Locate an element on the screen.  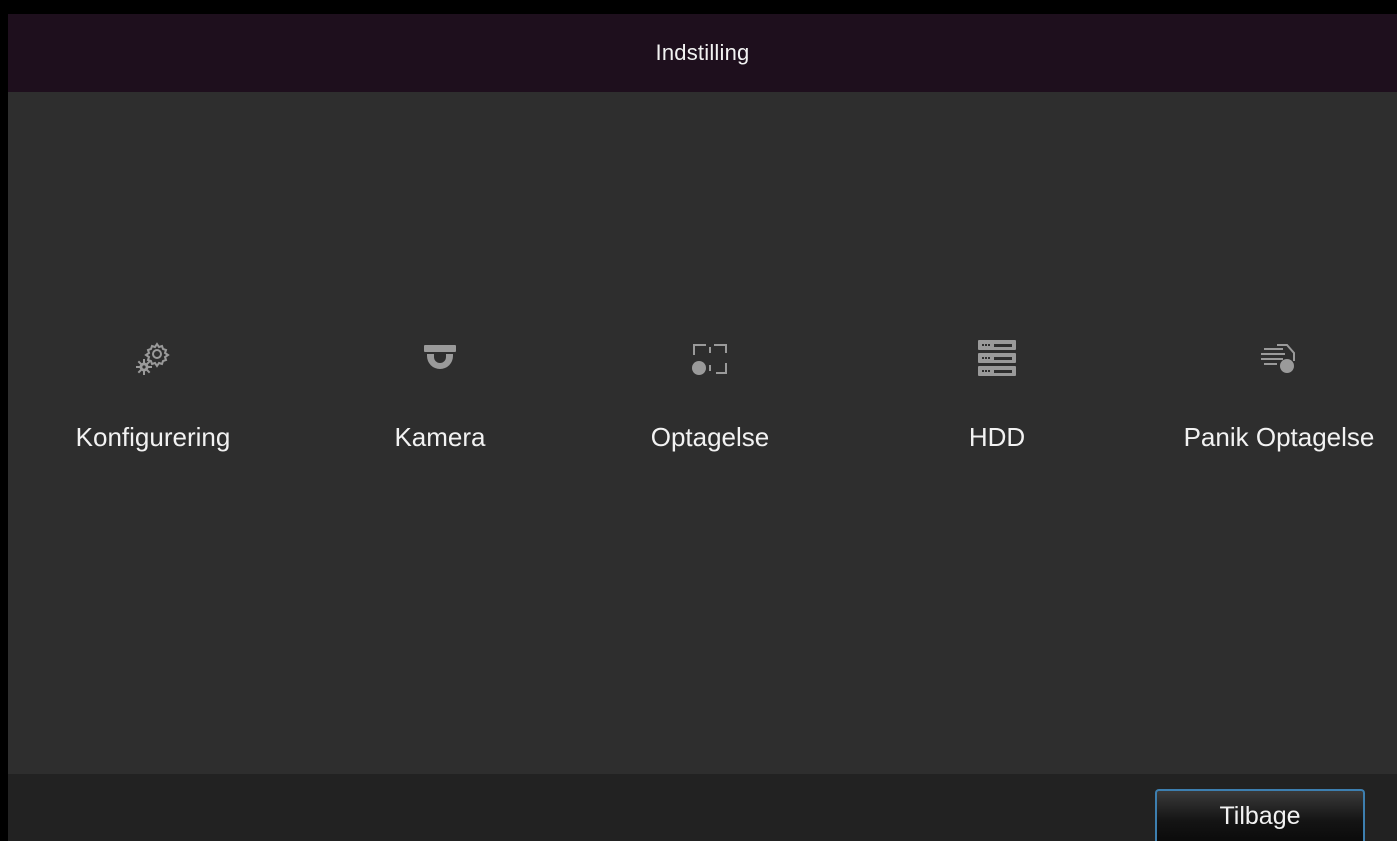
back-button: Tilbage is located at coordinates (1260, 815).